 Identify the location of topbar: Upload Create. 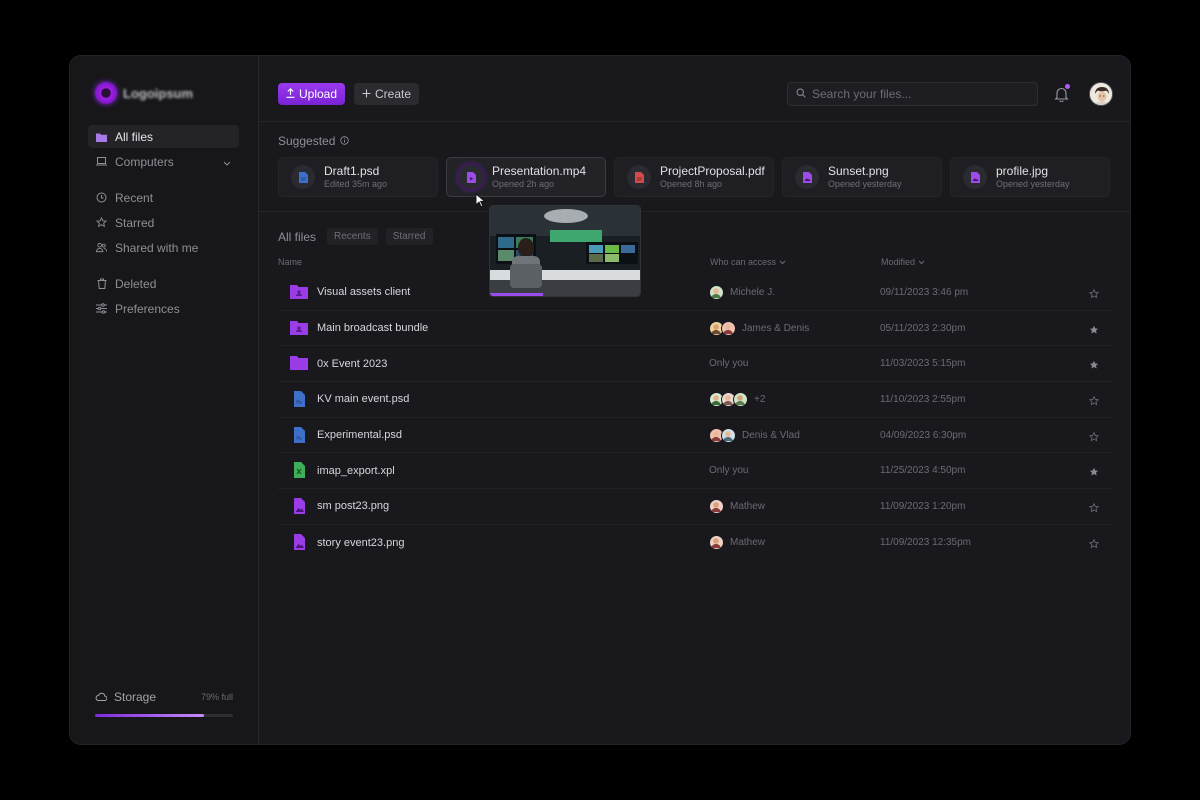
(694, 89).